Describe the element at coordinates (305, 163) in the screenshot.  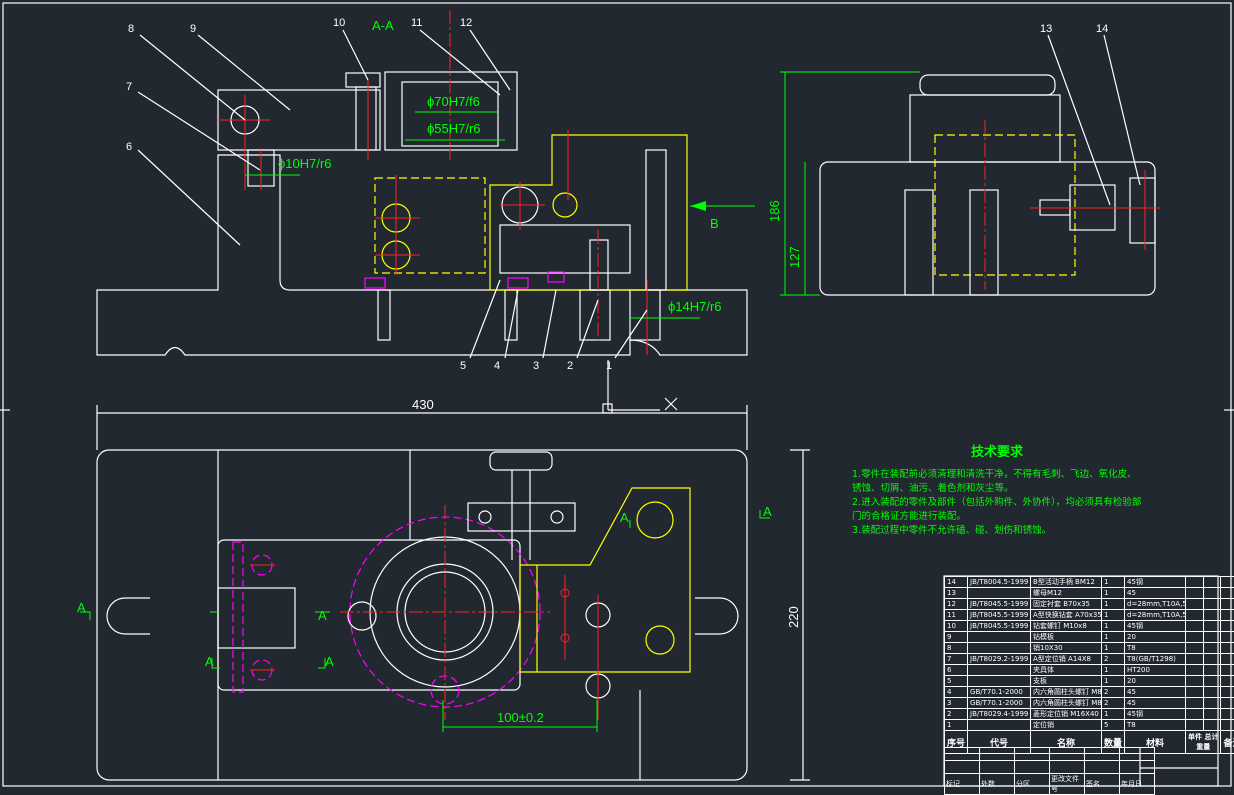
I see `fit-10-label: ϕ10H7/r6` at that location.